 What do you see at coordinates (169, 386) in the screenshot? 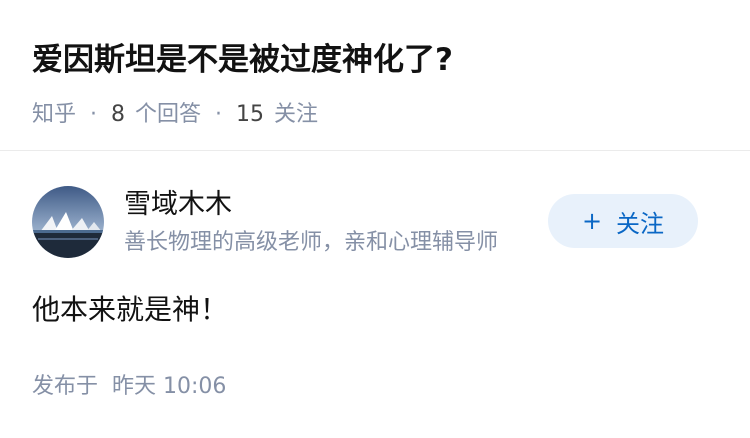
I see `publish-time: 昨天 10:06` at bounding box center [169, 386].